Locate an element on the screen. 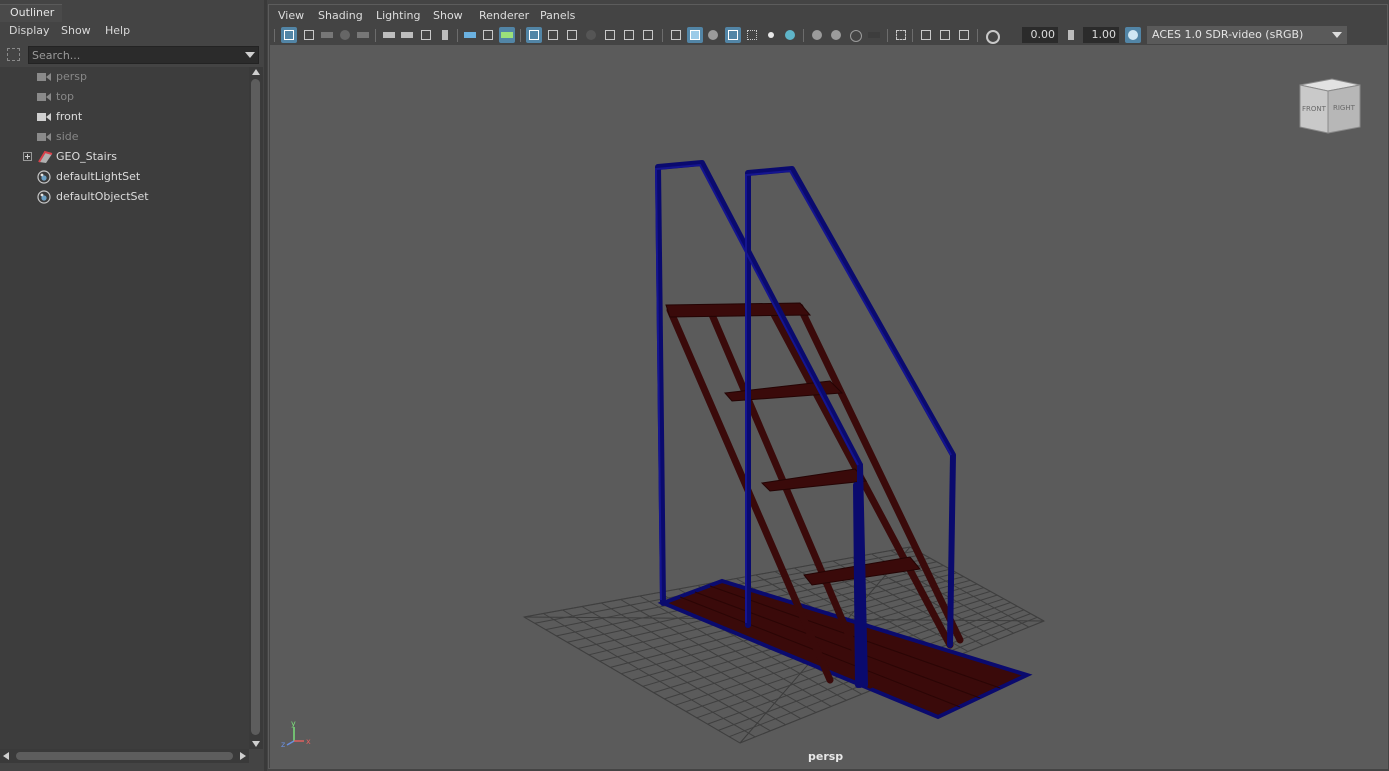  search-box is located at coordinates (143, 55).